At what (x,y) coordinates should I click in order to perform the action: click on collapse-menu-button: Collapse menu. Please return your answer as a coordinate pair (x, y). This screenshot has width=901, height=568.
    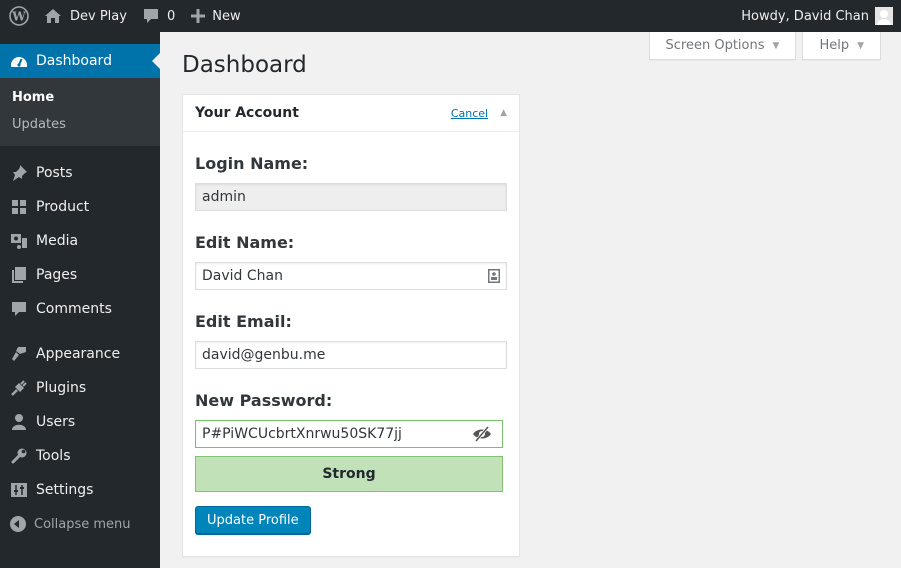
    Looking at the image, I should click on (80, 524).